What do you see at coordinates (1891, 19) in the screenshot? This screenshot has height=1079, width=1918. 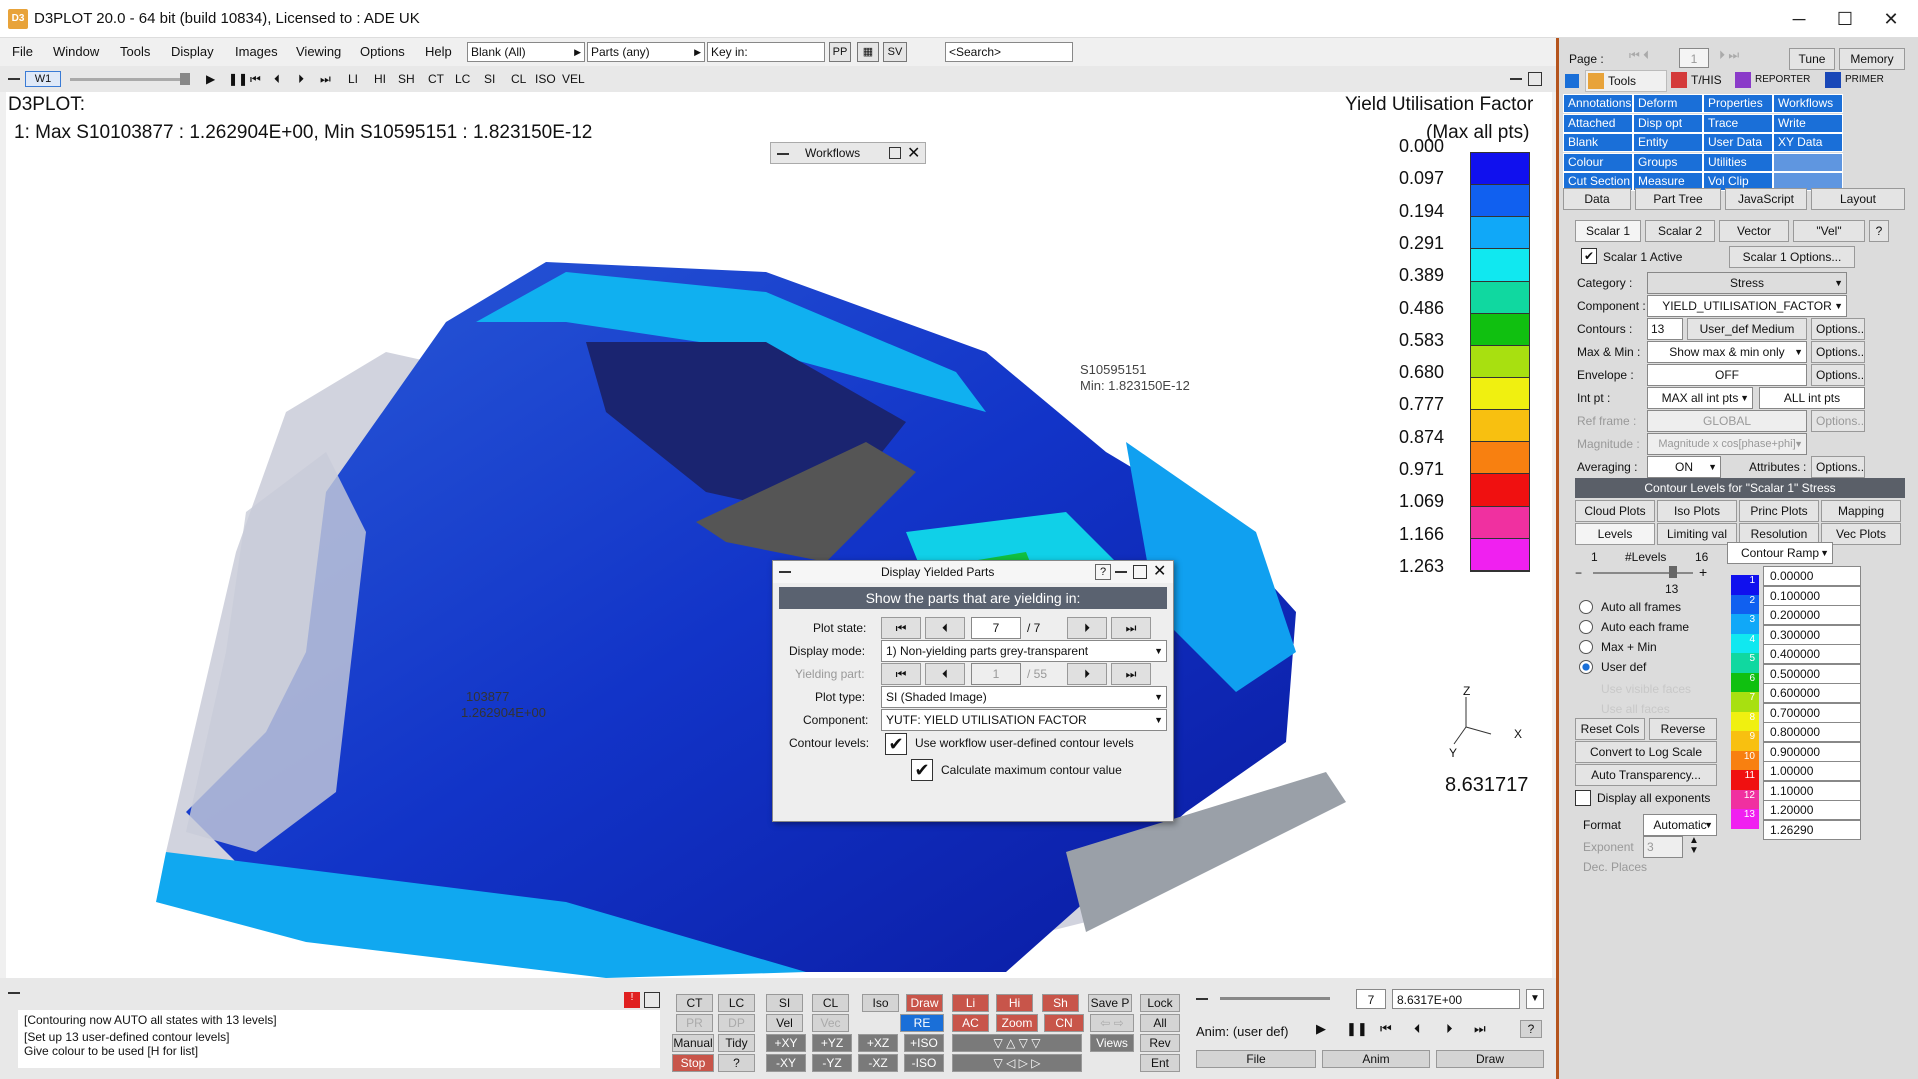 I see `close-button: ✕` at bounding box center [1891, 19].